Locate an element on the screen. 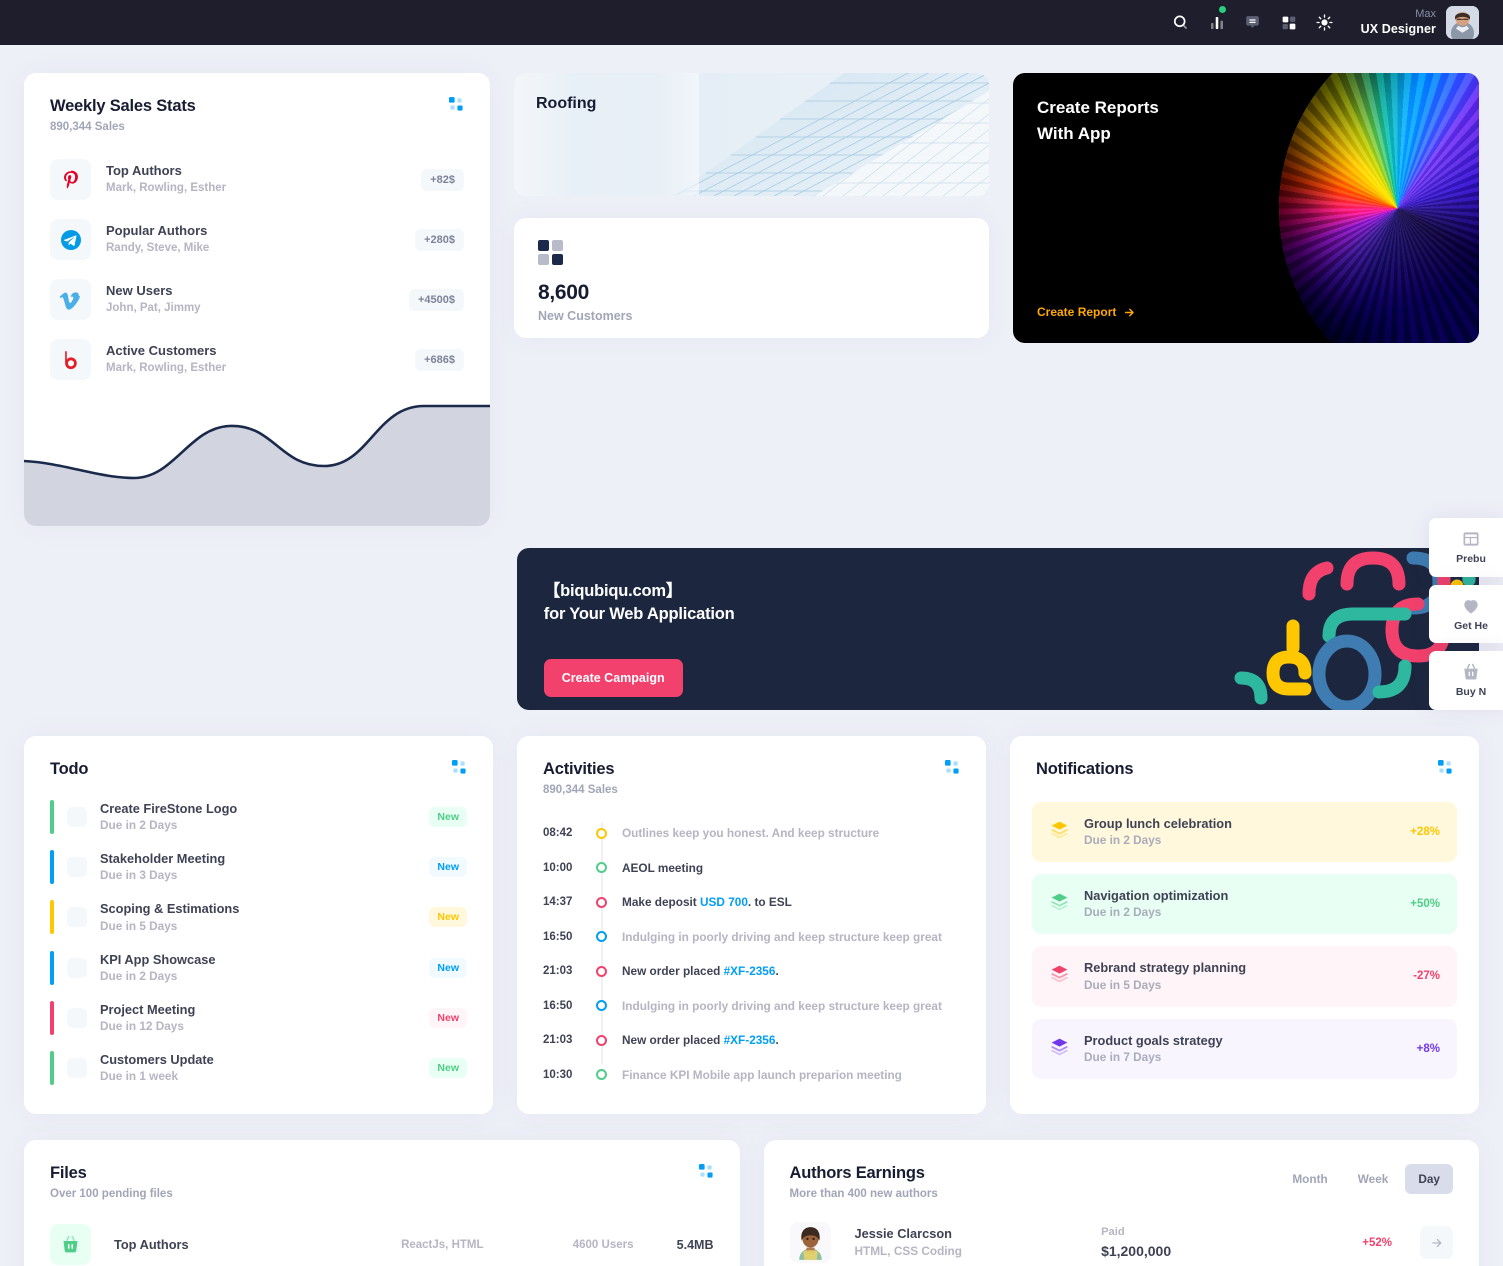 This screenshot has height=1266, width=1503. list-item: Project Meeting Due in 12 Days New is located at coordinates (258, 1017).